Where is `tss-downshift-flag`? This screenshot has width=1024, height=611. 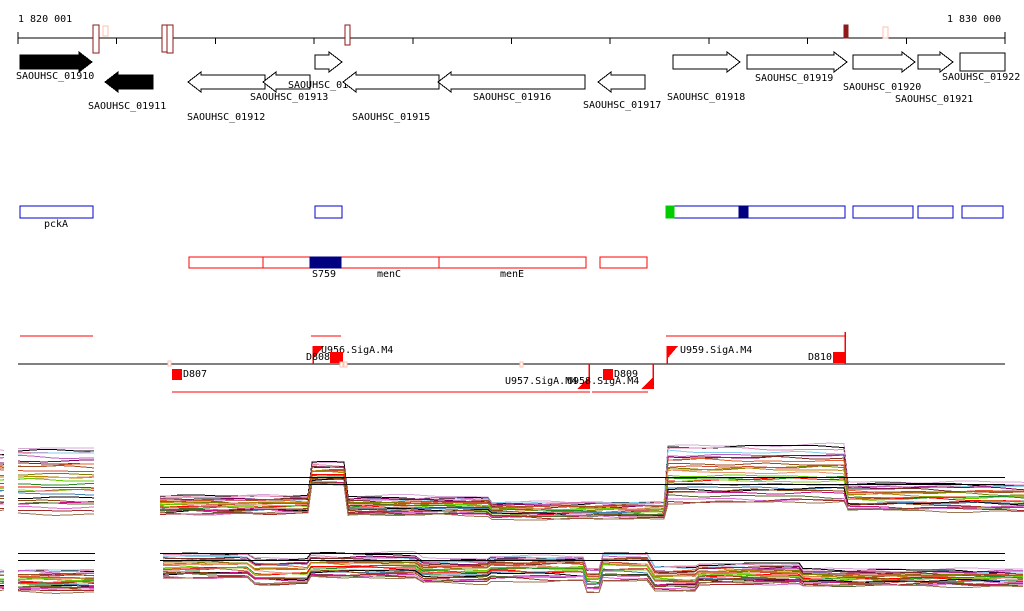
tss-downshift-flag is located at coordinates (647, 383).